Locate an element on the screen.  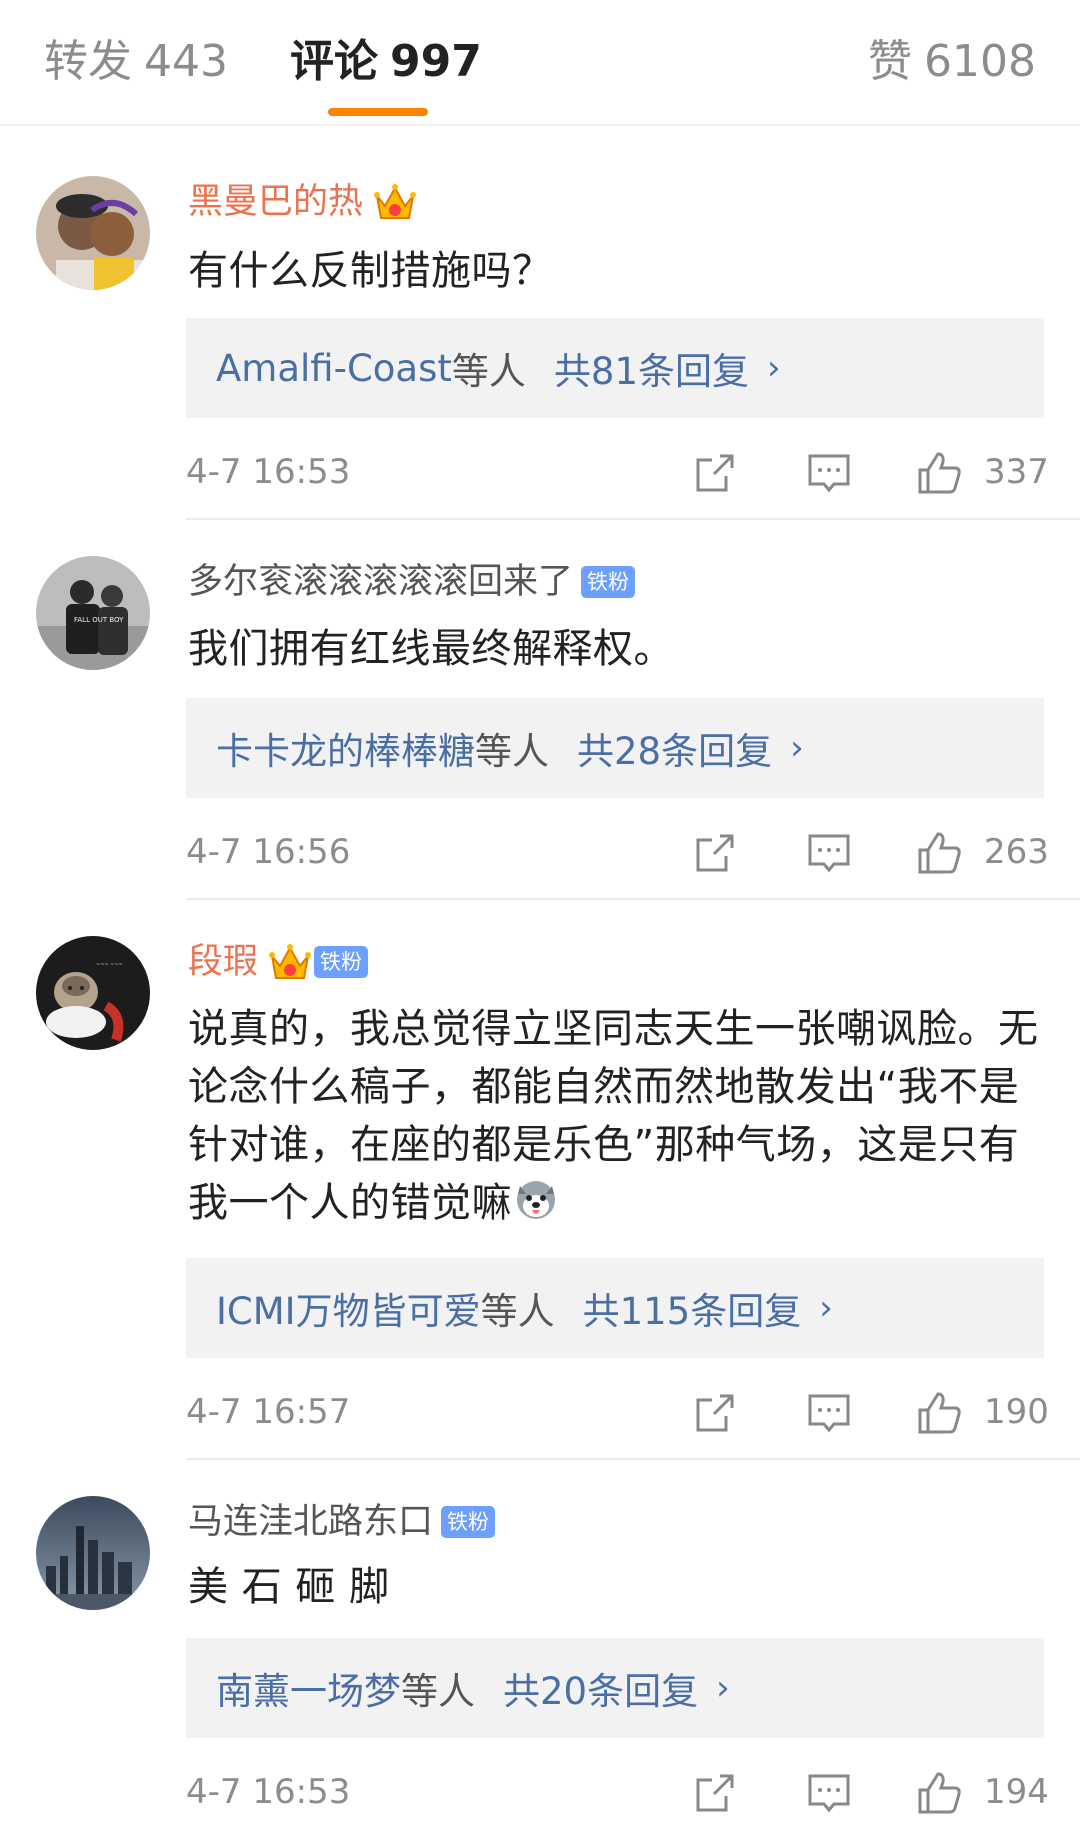
comment-text: 我们拥有红线最终解释权。 is located at coordinates (431, 649).